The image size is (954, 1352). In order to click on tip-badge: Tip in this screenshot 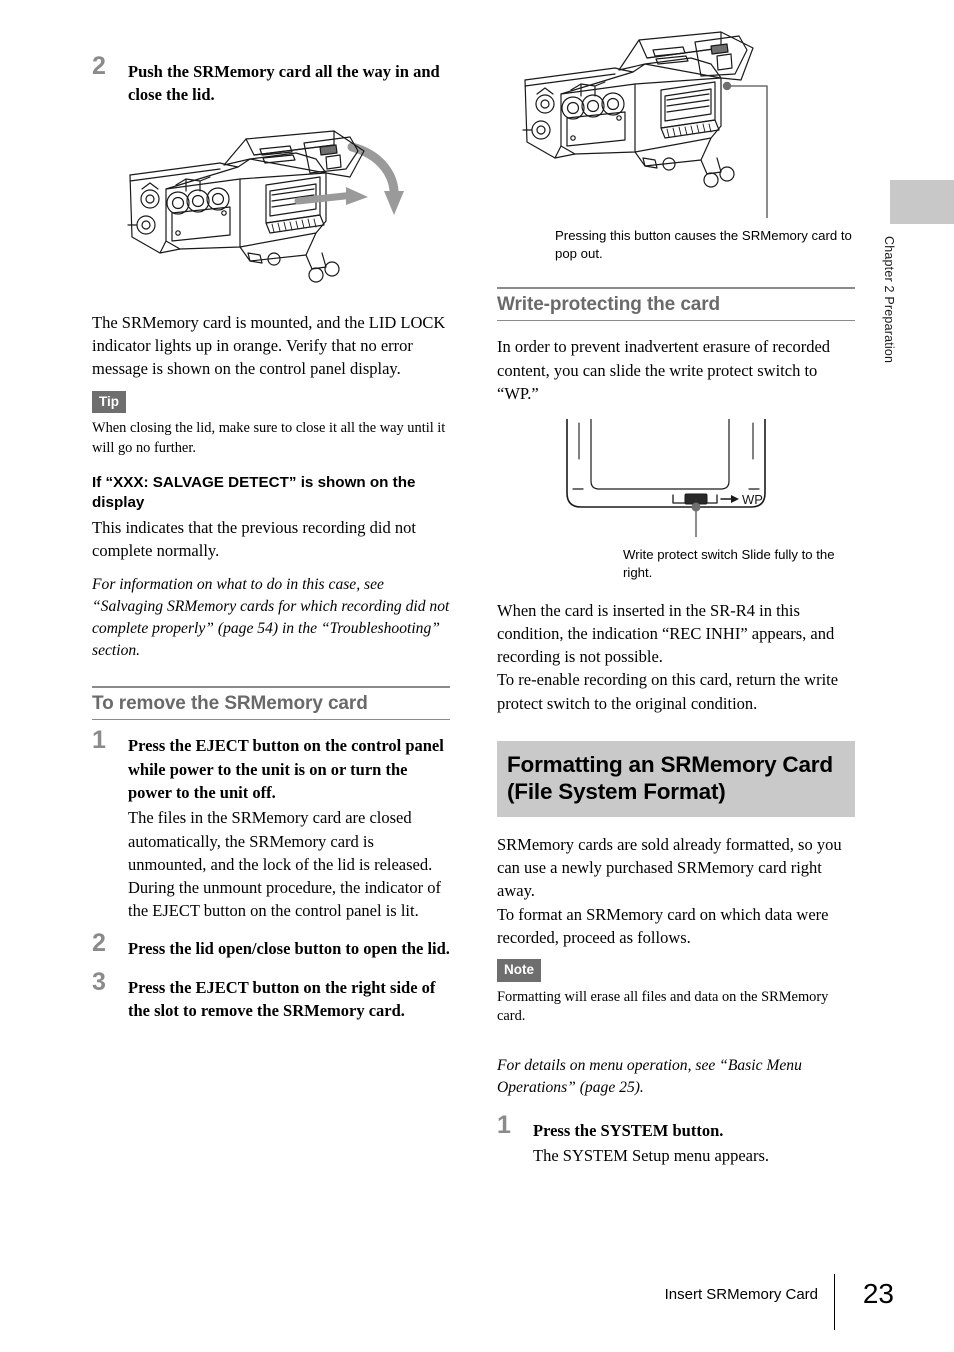, I will do `click(109, 402)`.